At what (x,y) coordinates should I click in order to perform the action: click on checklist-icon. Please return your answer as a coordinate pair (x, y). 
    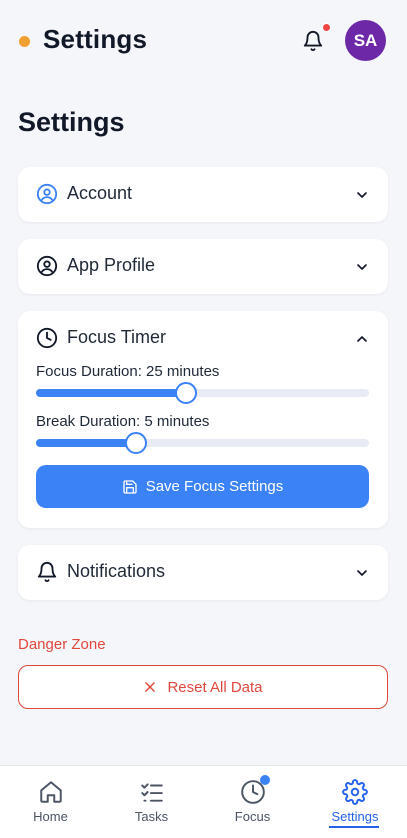
    Looking at the image, I should click on (152, 792).